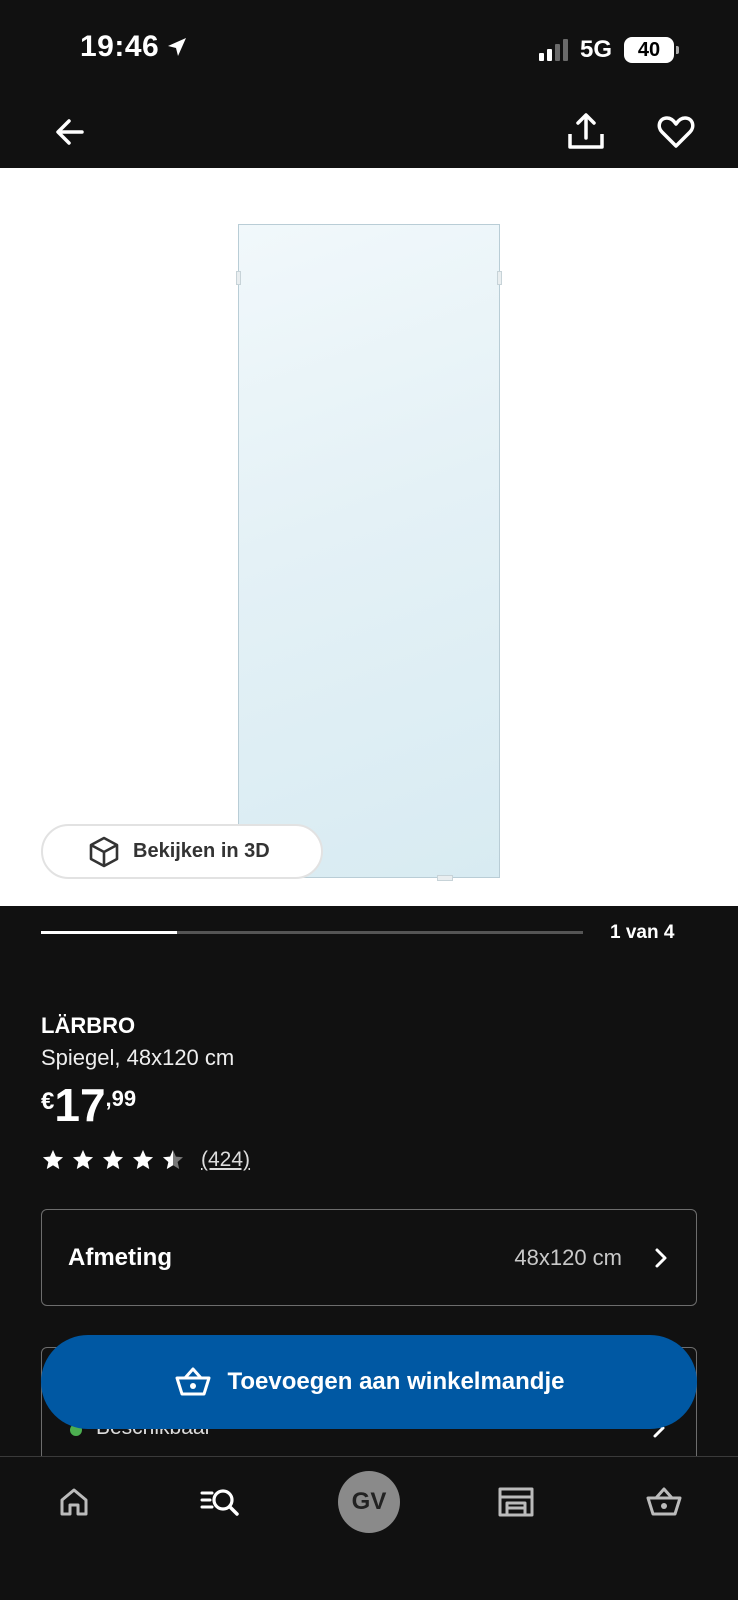 The image size is (738, 1600). I want to click on product-image-mirror, so click(369, 552).